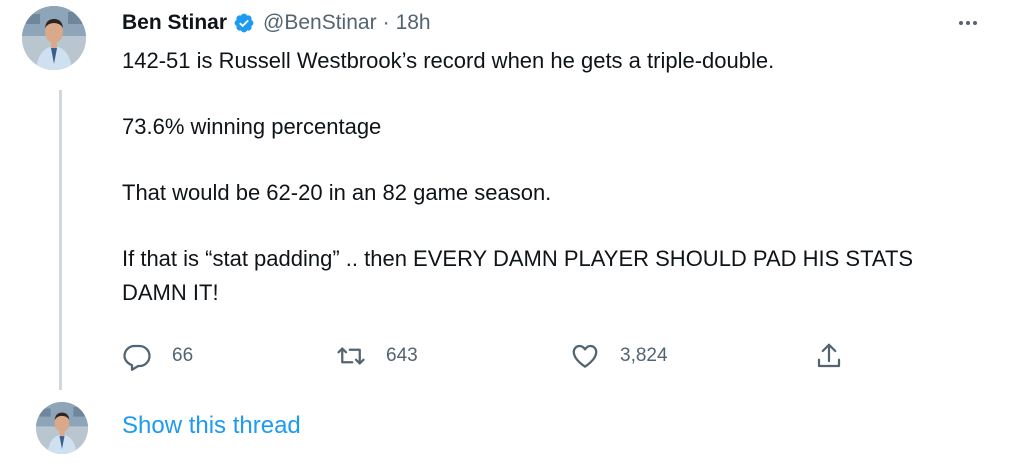 This screenshot has height=472, width=1024. I want to click on reply-count: 66, so click(183, 355).